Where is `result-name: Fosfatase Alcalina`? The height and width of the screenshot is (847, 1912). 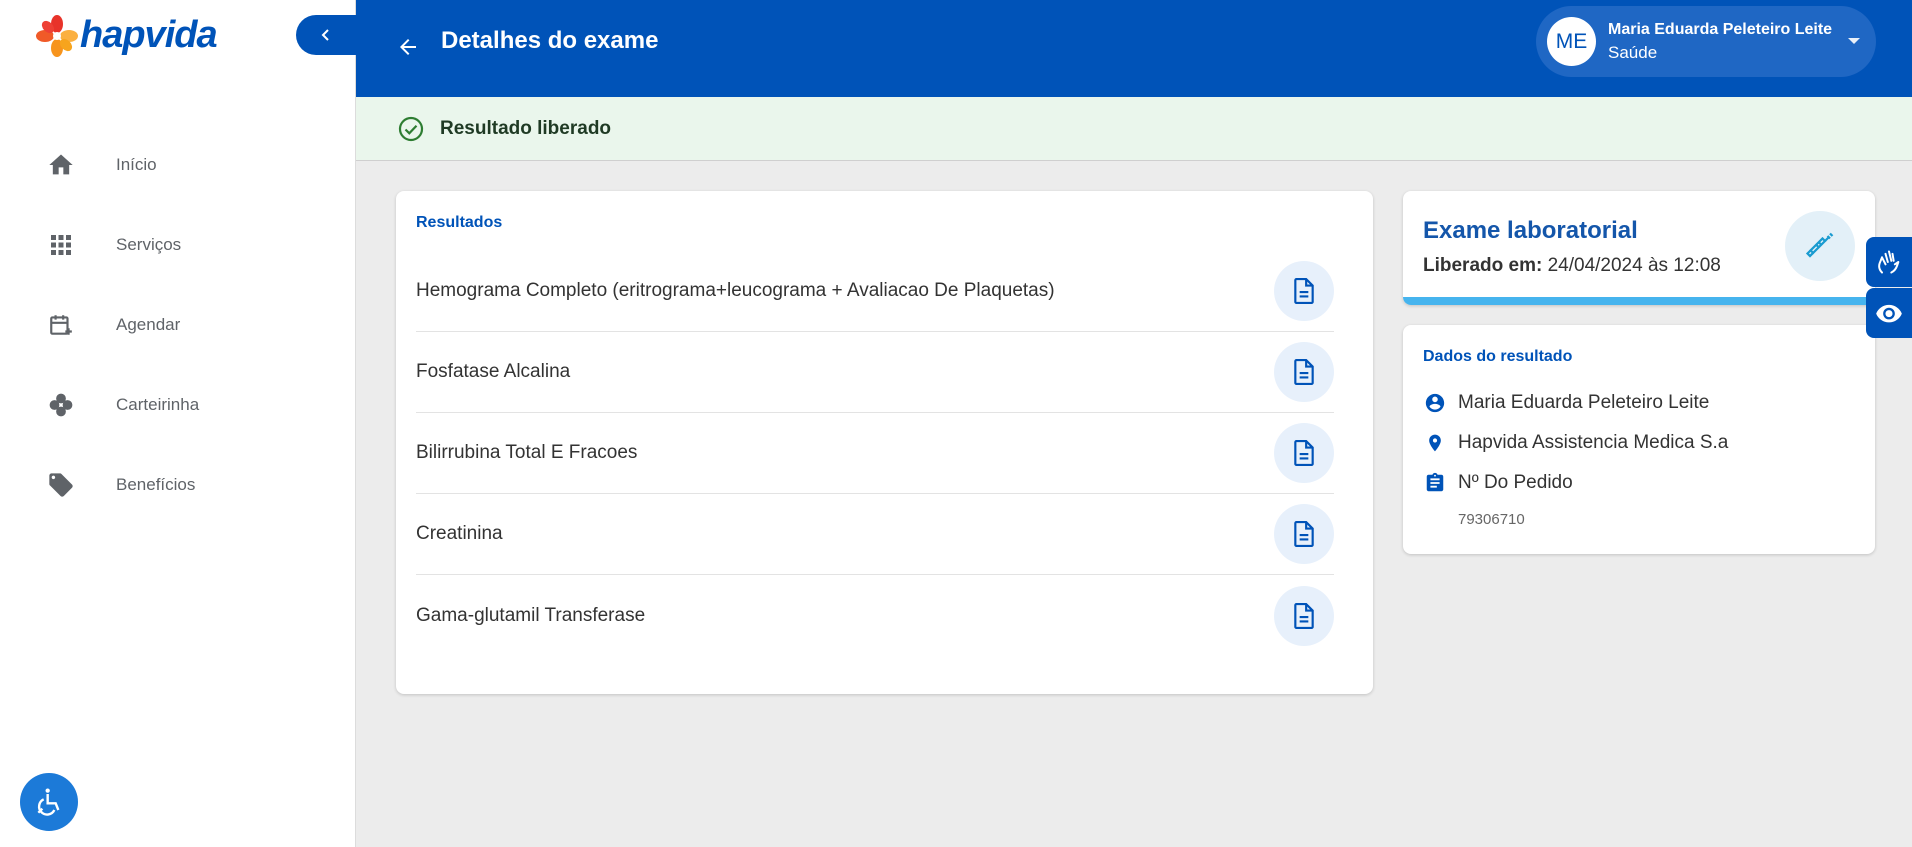
result-name: Fosfatase Alcalina is located at coordinates (493, 371).